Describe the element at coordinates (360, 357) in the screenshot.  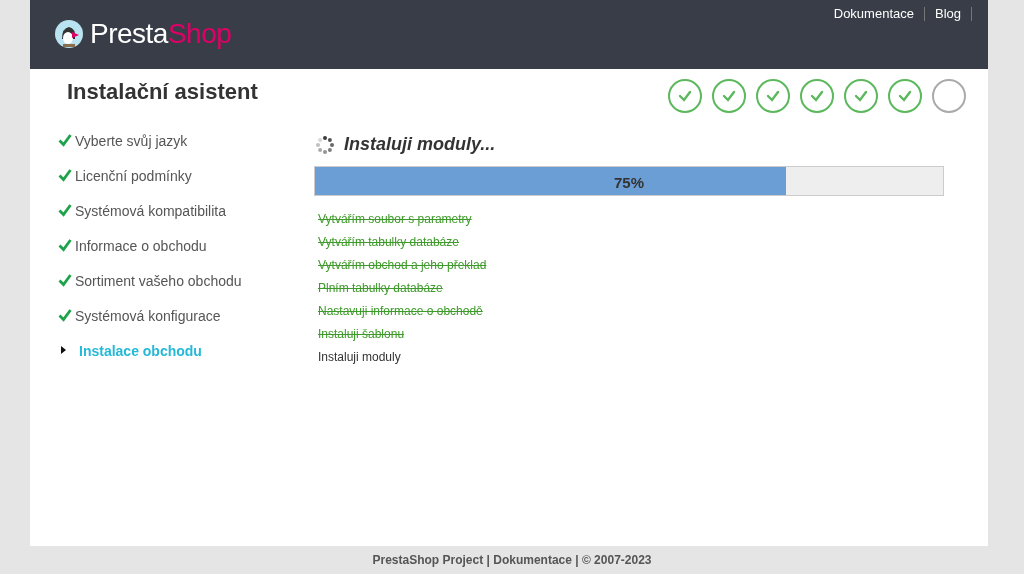
I see `task-item: Instaluji moduly` at that location.